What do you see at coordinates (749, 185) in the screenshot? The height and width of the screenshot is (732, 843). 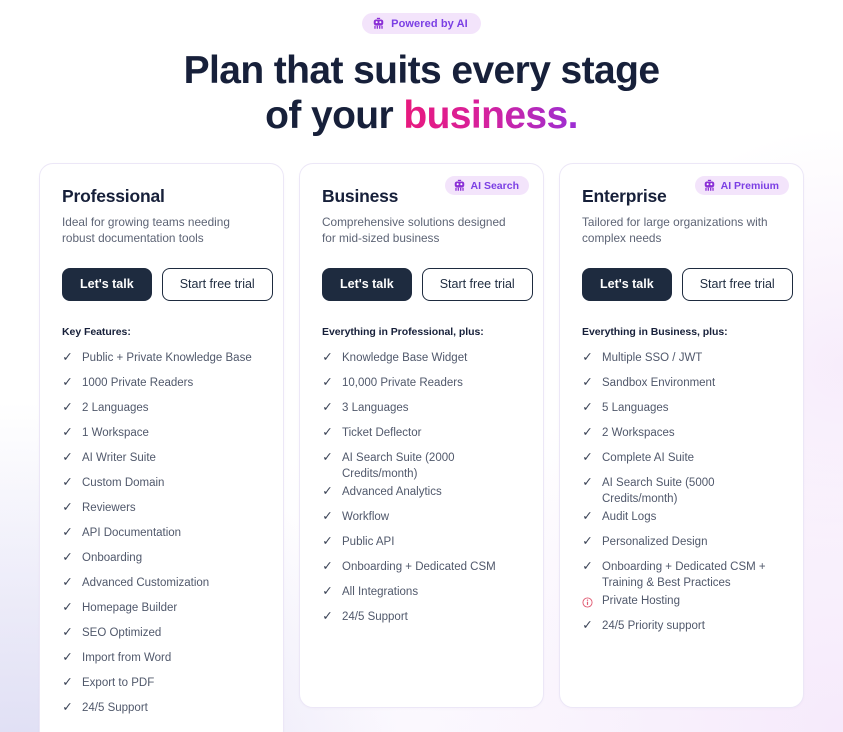 I see `ai-badge-label: AI Premium` at bounding box center [749, 185].